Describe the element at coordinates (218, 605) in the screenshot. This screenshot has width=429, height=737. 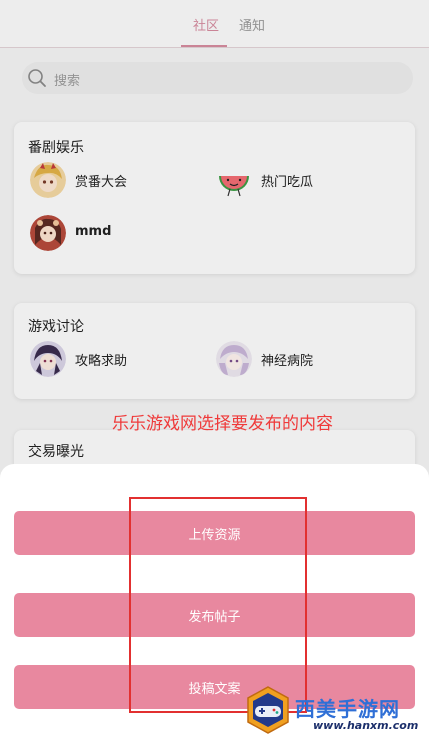
I see `annotation-highlight-box` at that location.